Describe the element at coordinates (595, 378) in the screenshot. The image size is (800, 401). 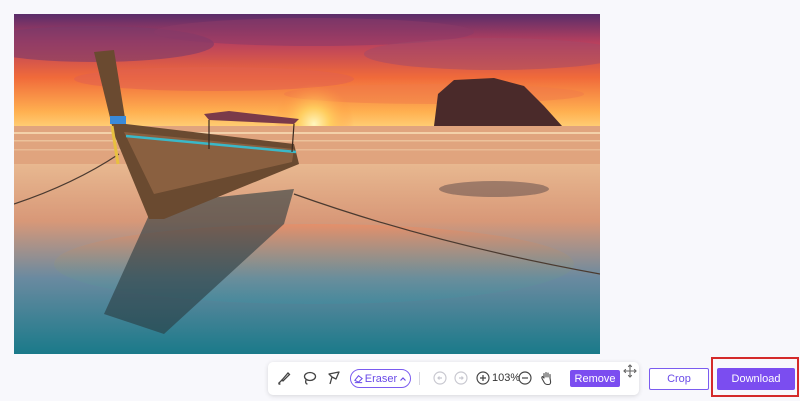
I see `remove-button: Remove` at that location.